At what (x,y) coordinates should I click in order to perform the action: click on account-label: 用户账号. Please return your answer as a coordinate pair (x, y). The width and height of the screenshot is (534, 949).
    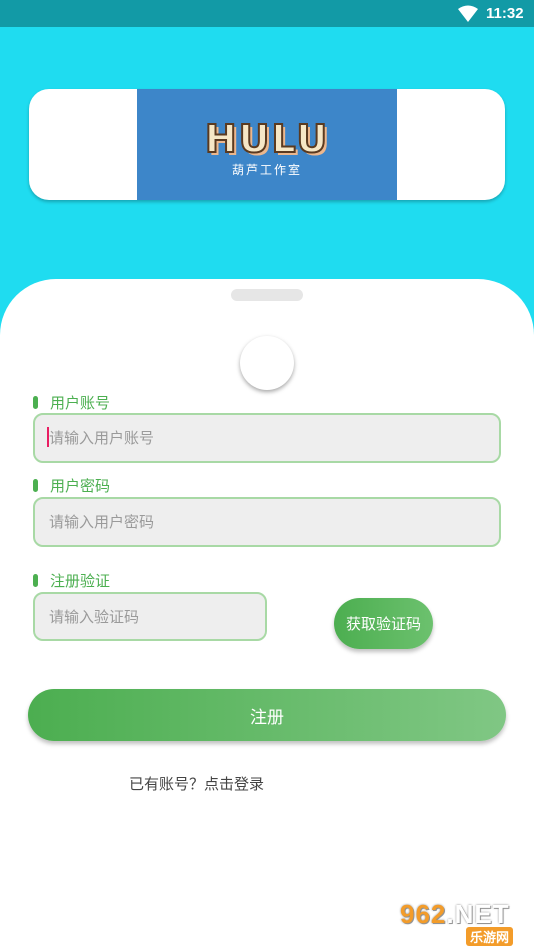
    Looking at the image, I should click on (71, 402).